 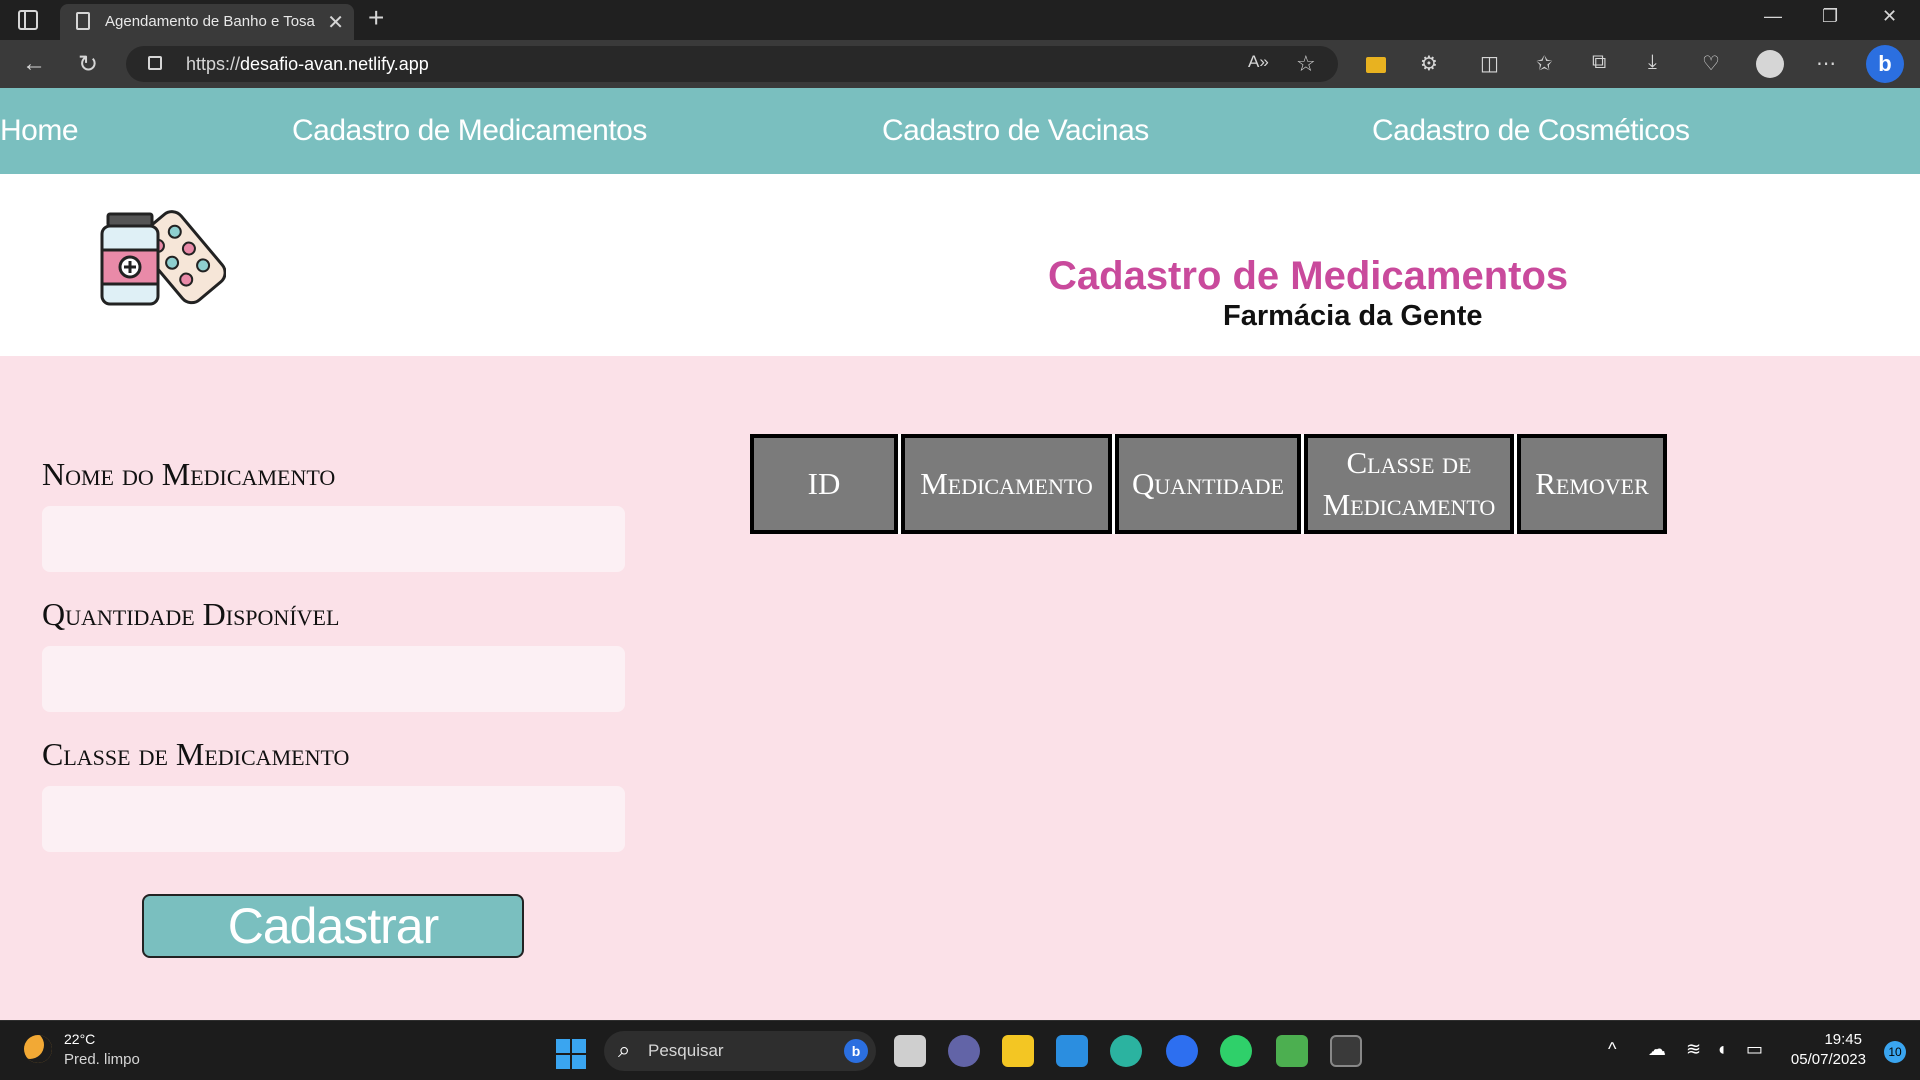 What do you see at coordinates (1711, 63) in the screenshot?
I see `health-icon: ♡` at bounding box center [1711, 63].